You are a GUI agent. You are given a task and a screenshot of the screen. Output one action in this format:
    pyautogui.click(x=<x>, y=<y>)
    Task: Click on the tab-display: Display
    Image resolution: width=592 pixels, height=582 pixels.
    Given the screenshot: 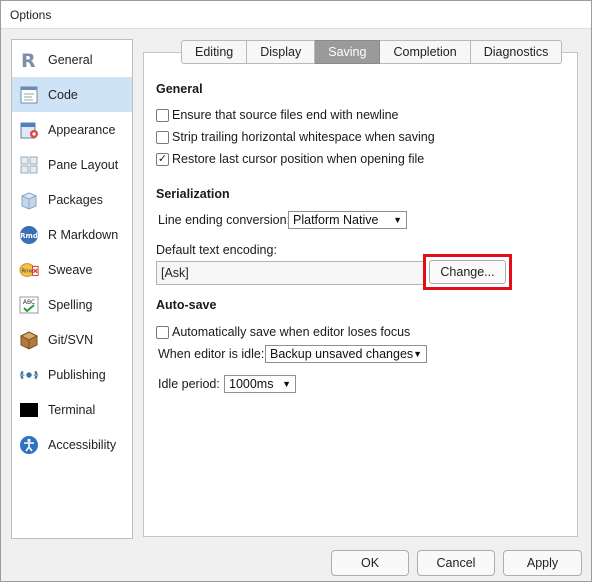 What is the action you would take?
    pyautogui.click(x=281, y=52)
    